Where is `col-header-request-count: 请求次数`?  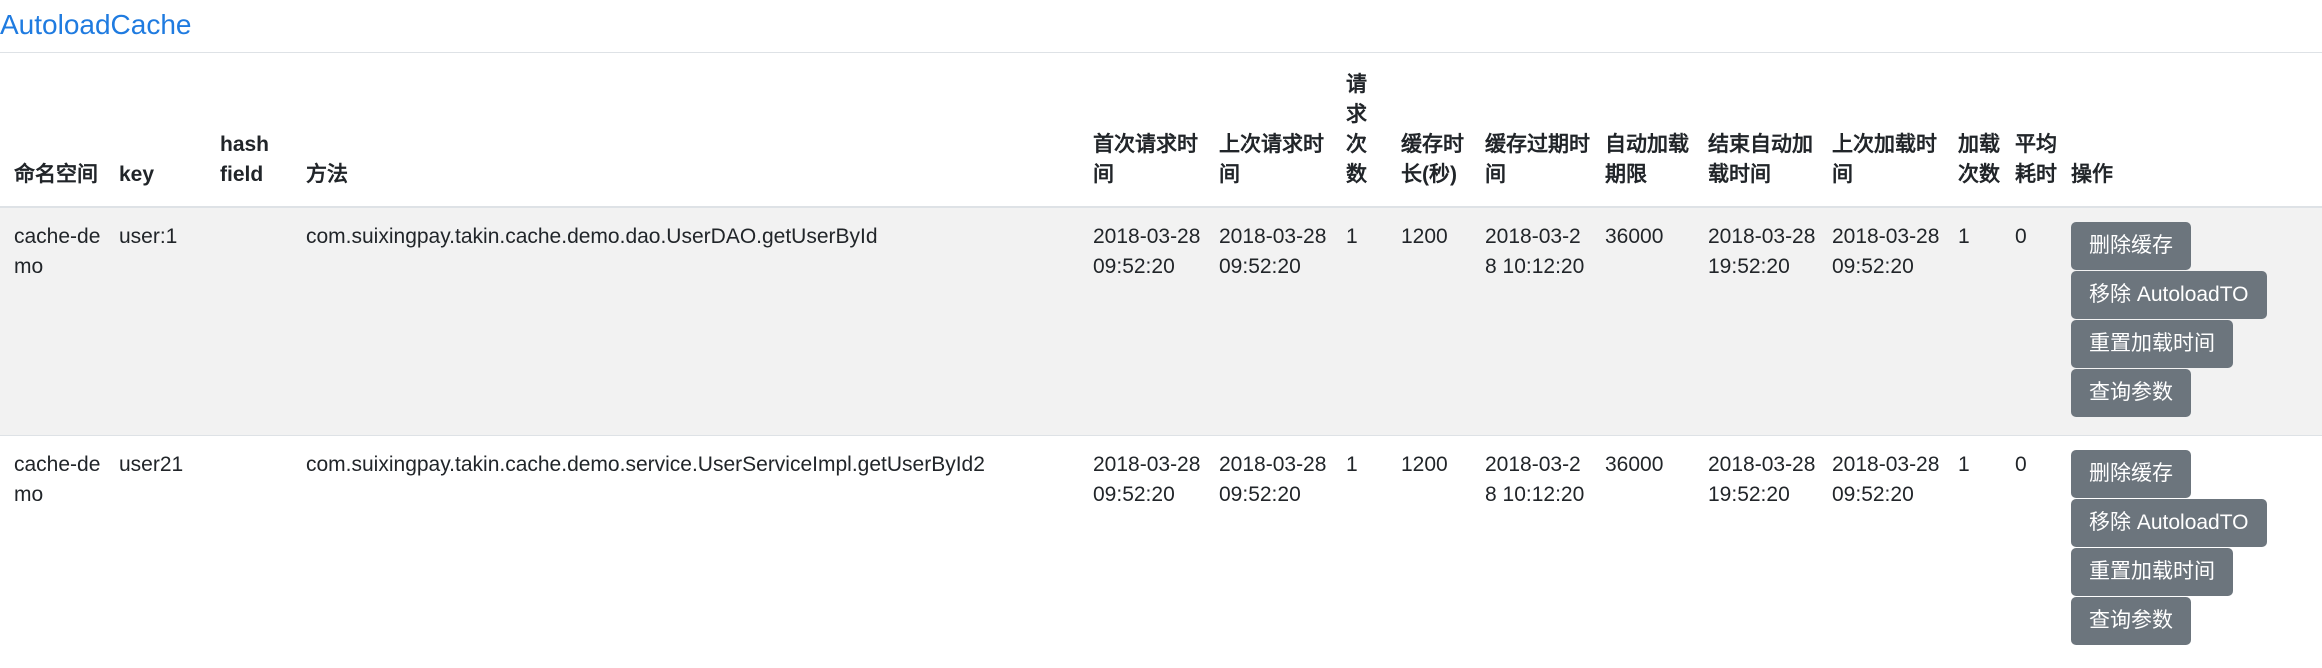 col-header-request-count: 请求次数 is located at coordinates (1359, 130).